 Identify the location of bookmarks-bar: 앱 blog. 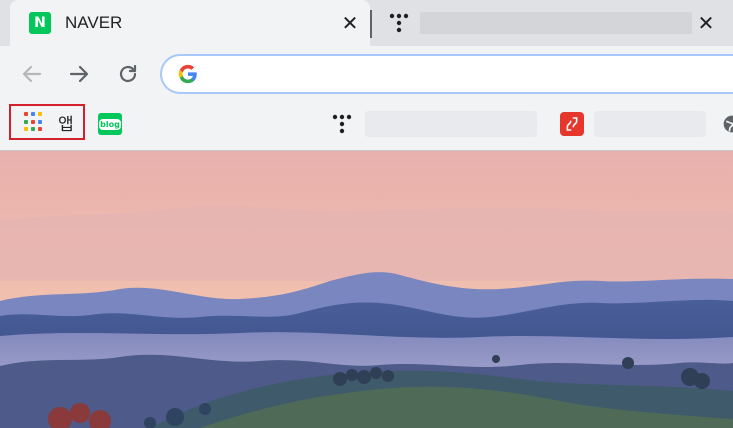
(366, 126).